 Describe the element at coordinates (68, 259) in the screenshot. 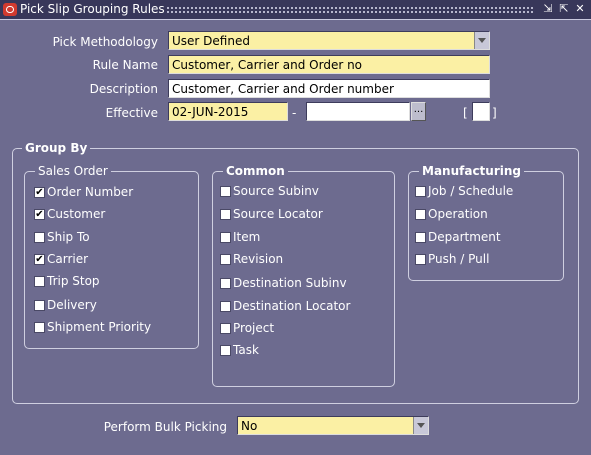

I see `carrier-label: Carrier` at that location.